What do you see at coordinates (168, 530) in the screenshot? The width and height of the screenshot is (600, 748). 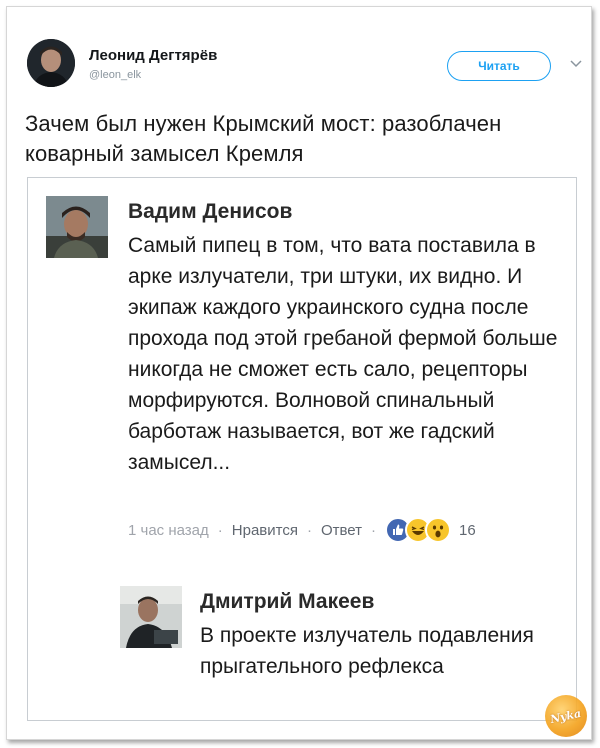 I see `comment-timestamp: 1 час назад` at bounding box center [168, 530].